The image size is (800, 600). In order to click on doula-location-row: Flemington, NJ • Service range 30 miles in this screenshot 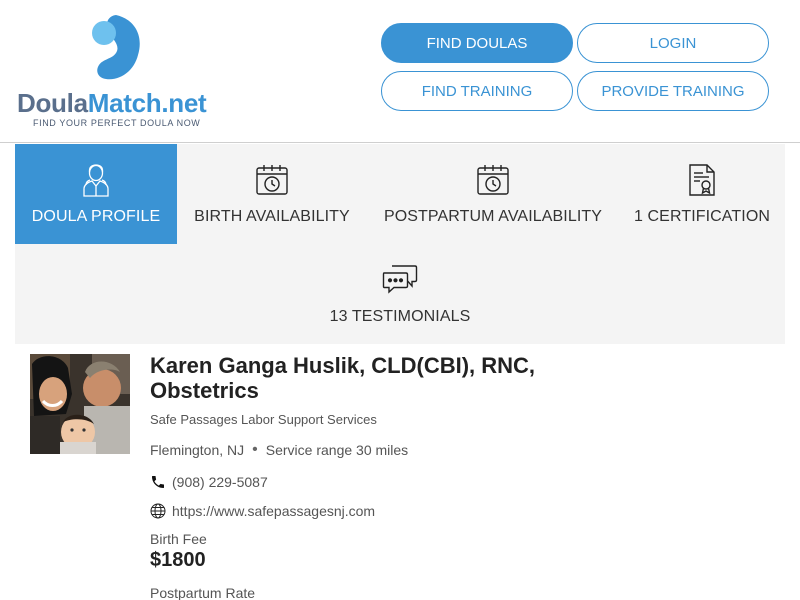, I will do `click(279, 450)`.